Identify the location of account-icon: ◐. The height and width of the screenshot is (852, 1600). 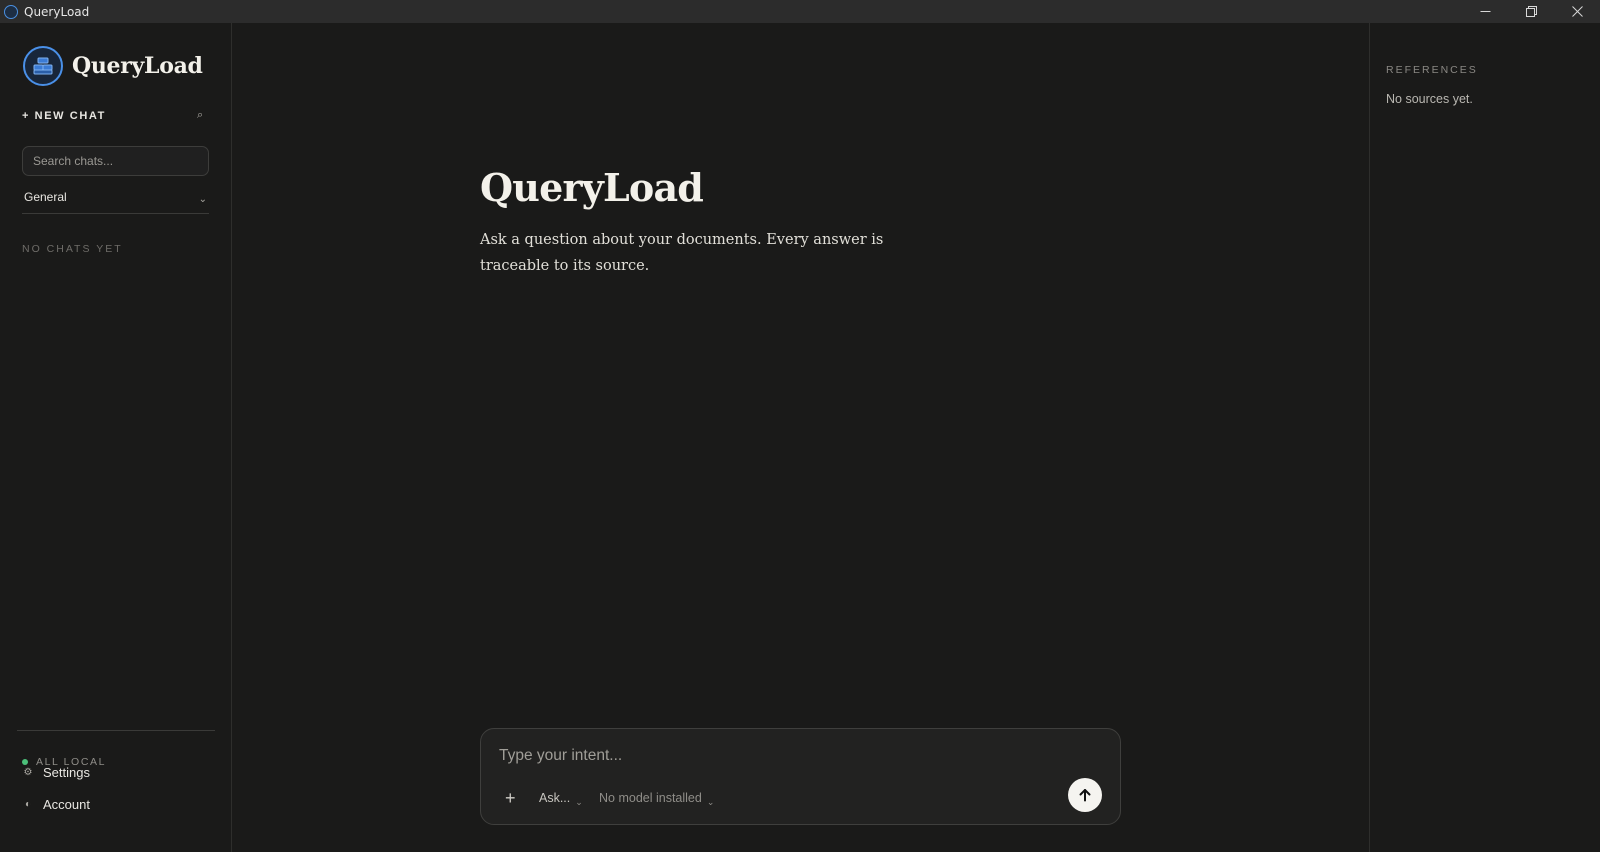
(28, 804).